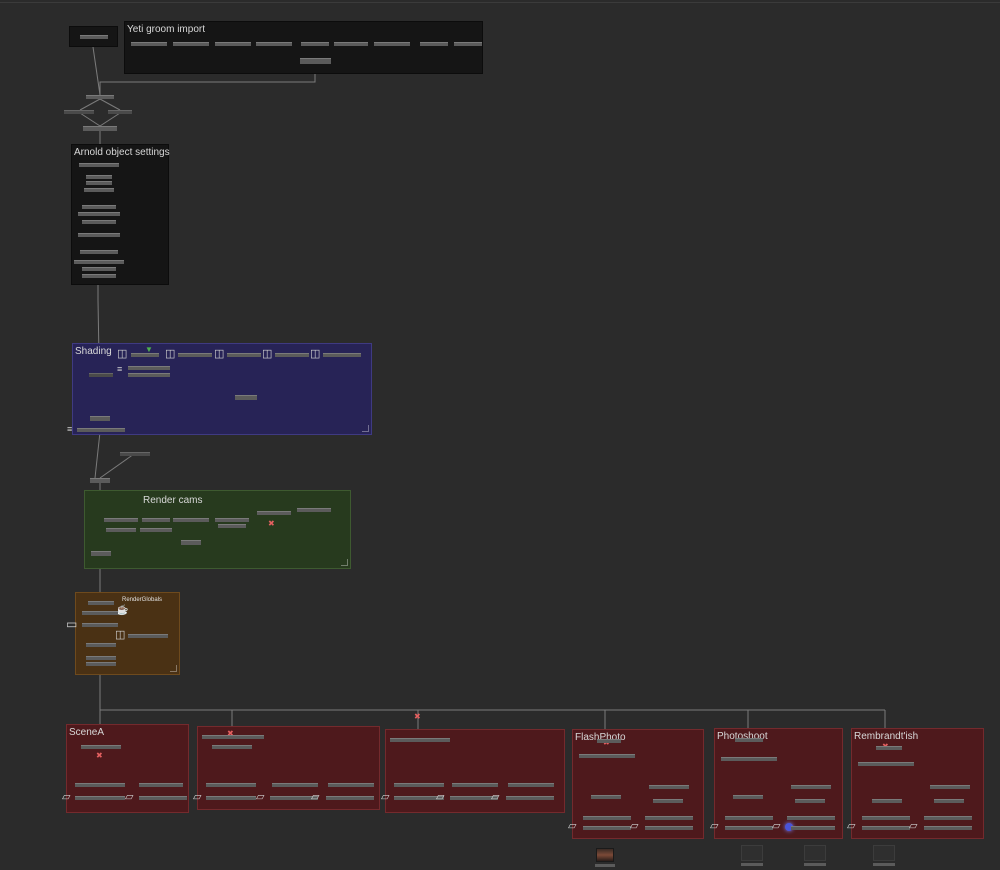 This screenshot has width=1000, height=870. Describe the element at coordinates (119, 369) in the screenshot. I see `stack-icon: ≡` at that location.